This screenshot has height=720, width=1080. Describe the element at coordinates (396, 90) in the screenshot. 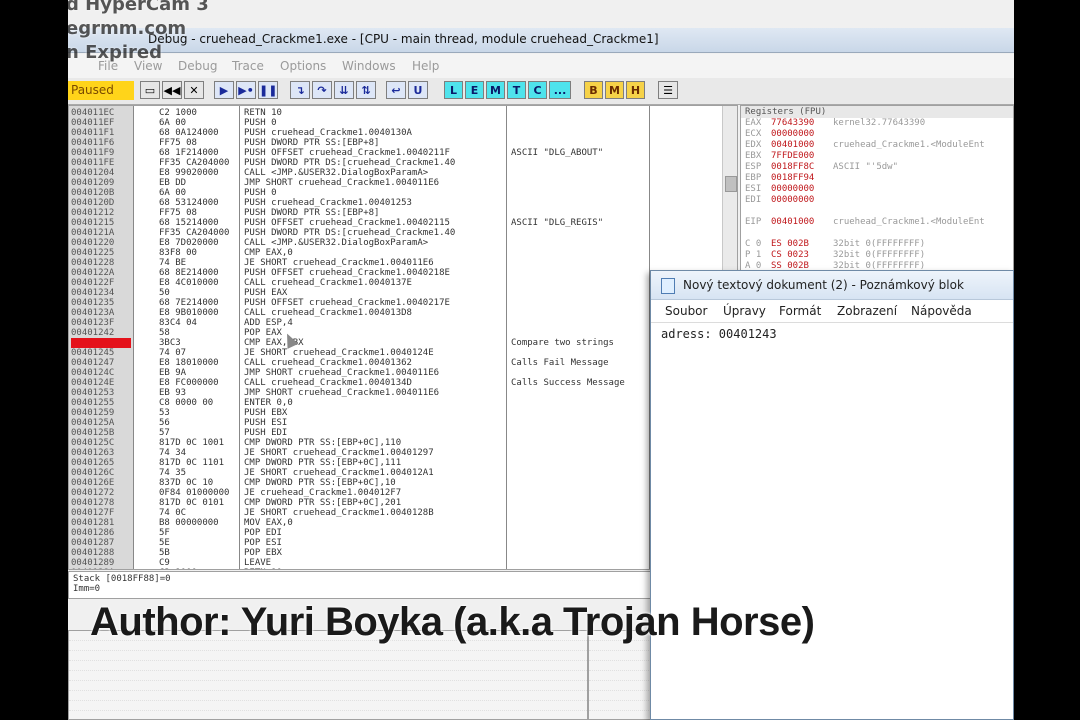

I see `execute-till-return-icon: ↩` at that location.